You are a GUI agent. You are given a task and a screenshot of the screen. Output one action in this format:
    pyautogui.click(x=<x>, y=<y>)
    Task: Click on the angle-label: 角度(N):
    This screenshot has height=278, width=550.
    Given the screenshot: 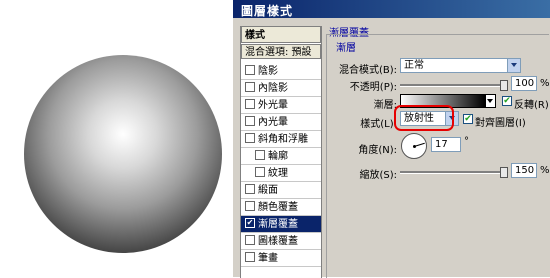 What is the action you would take?
    pyautogui.click(x=377, y=150)
    